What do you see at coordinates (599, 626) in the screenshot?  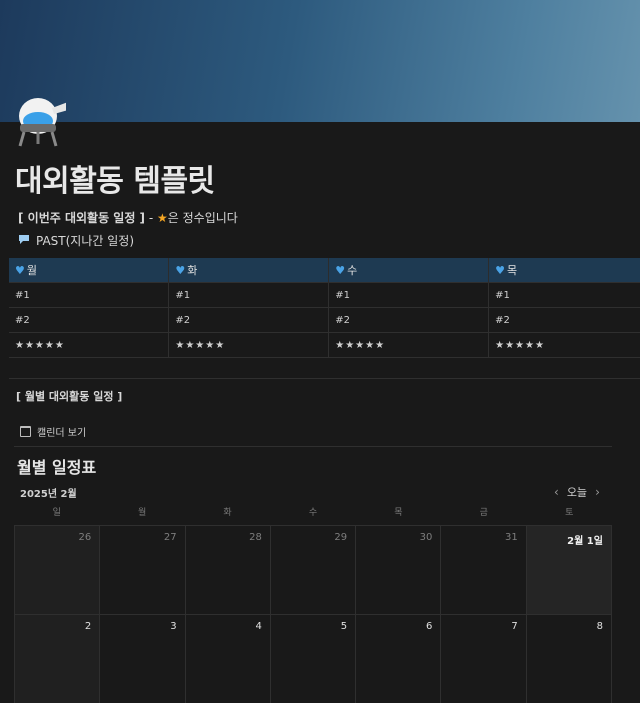 I see `day-number: 8` at bounding box center [599, 626].